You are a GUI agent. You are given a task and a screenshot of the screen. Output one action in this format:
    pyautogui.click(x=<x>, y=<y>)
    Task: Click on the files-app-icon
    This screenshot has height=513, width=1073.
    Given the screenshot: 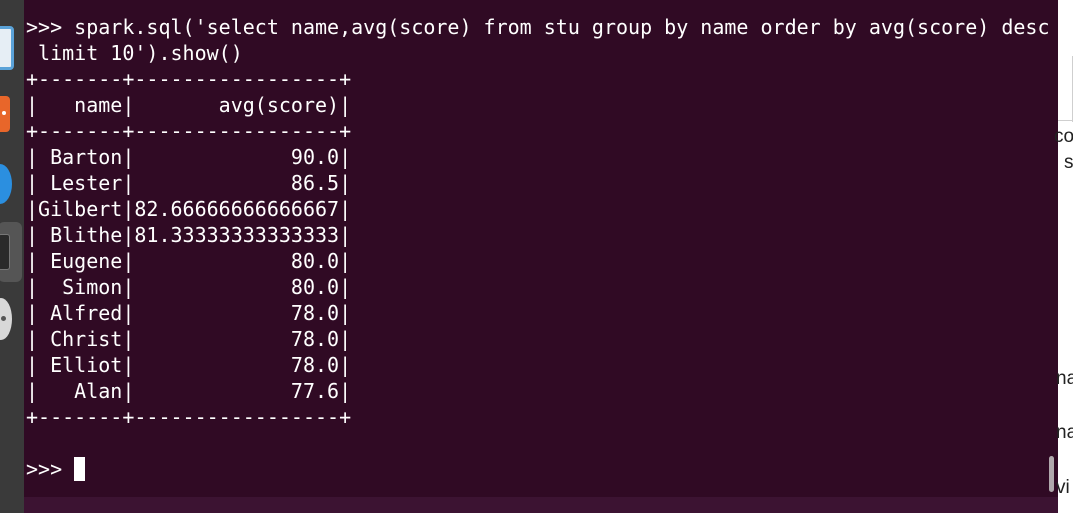 What is the action you would take?
    pyautogui.click(x=7, y=48)
    